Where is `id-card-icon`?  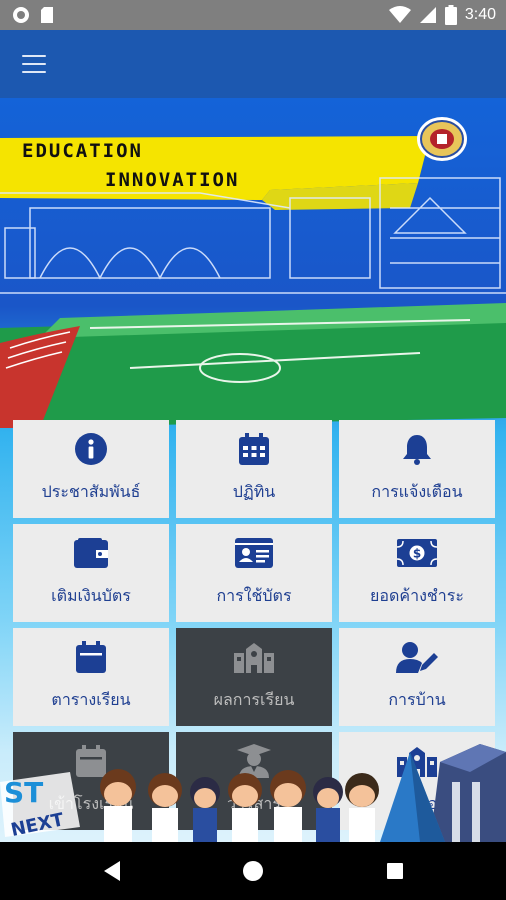
id-card-icon is located at coordinates (254, 553).